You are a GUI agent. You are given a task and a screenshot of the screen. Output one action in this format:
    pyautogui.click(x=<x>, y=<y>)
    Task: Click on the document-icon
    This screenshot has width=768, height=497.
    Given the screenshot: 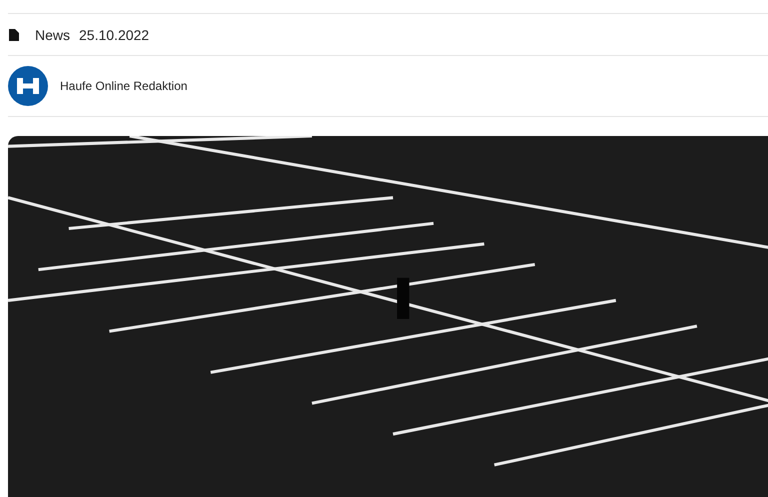 What is the action you would take?
    pyautogui.click(x=14, y=34)
    